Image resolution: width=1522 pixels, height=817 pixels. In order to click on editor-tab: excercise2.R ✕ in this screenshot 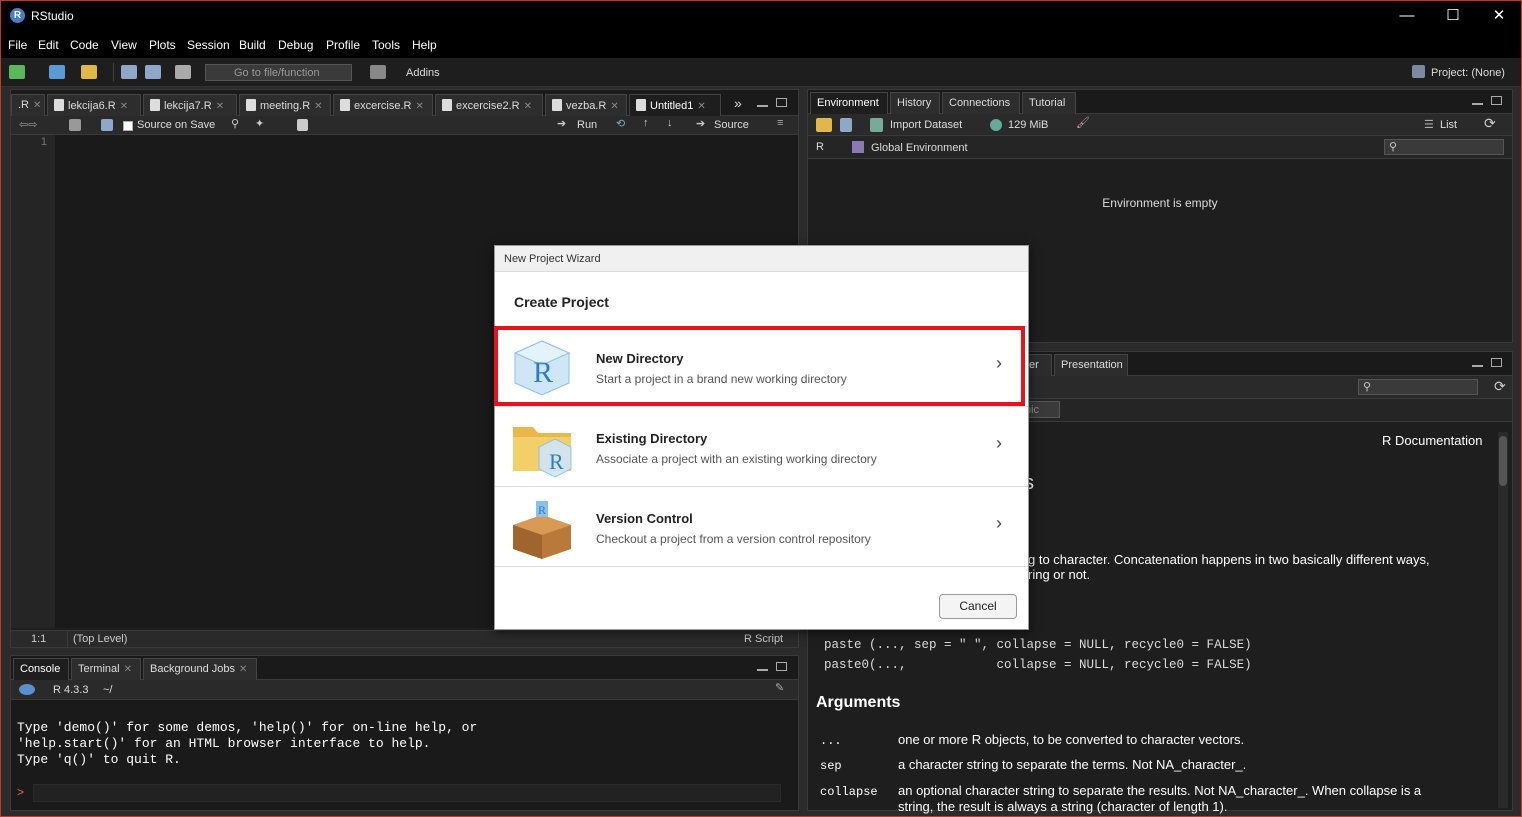, I will do `click(489, 105)`.